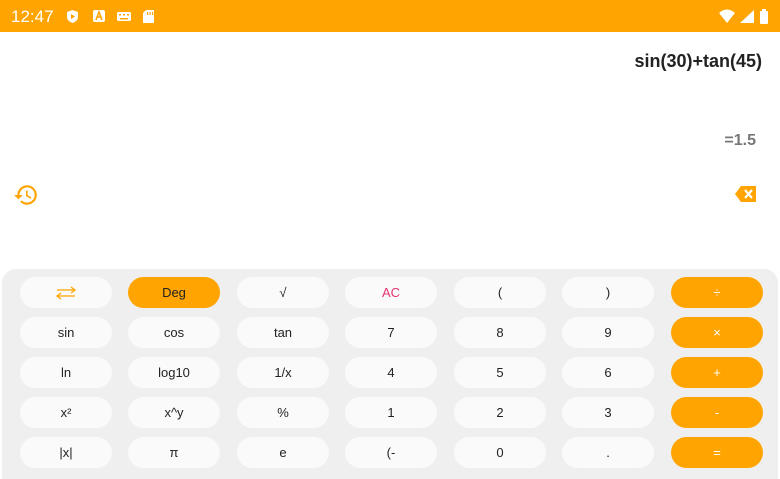  What do you see at coordinates (391, 452) in the screenshot?
I see `negate-button: (-` at bounding box center [391, 452].